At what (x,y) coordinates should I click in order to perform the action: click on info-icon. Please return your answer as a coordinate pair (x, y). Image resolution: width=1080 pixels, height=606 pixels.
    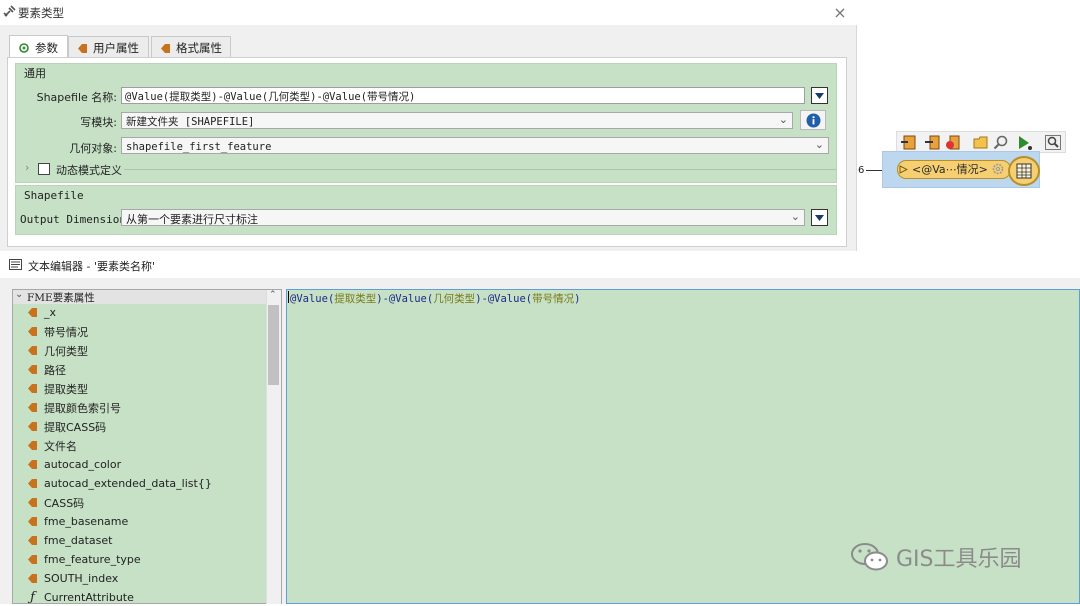
    Looking at the image, I should click on (813, 120).